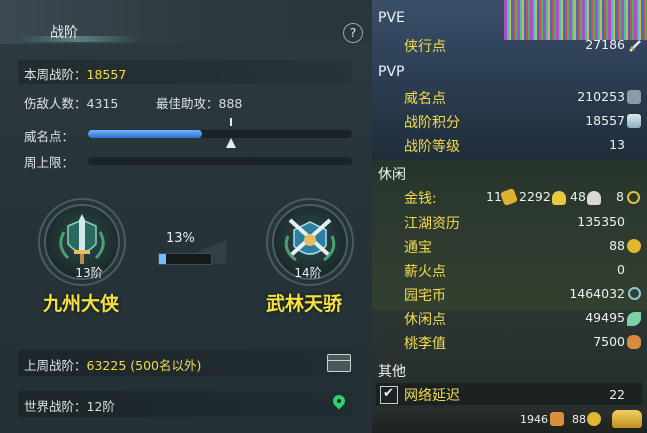 Image resolution: width=647 pixels, height=433 pixels. What do you see at coordinates (418, 248) in the screenshot?
I see `tongbao-label: 通宝` at bounding box center [418, 248].